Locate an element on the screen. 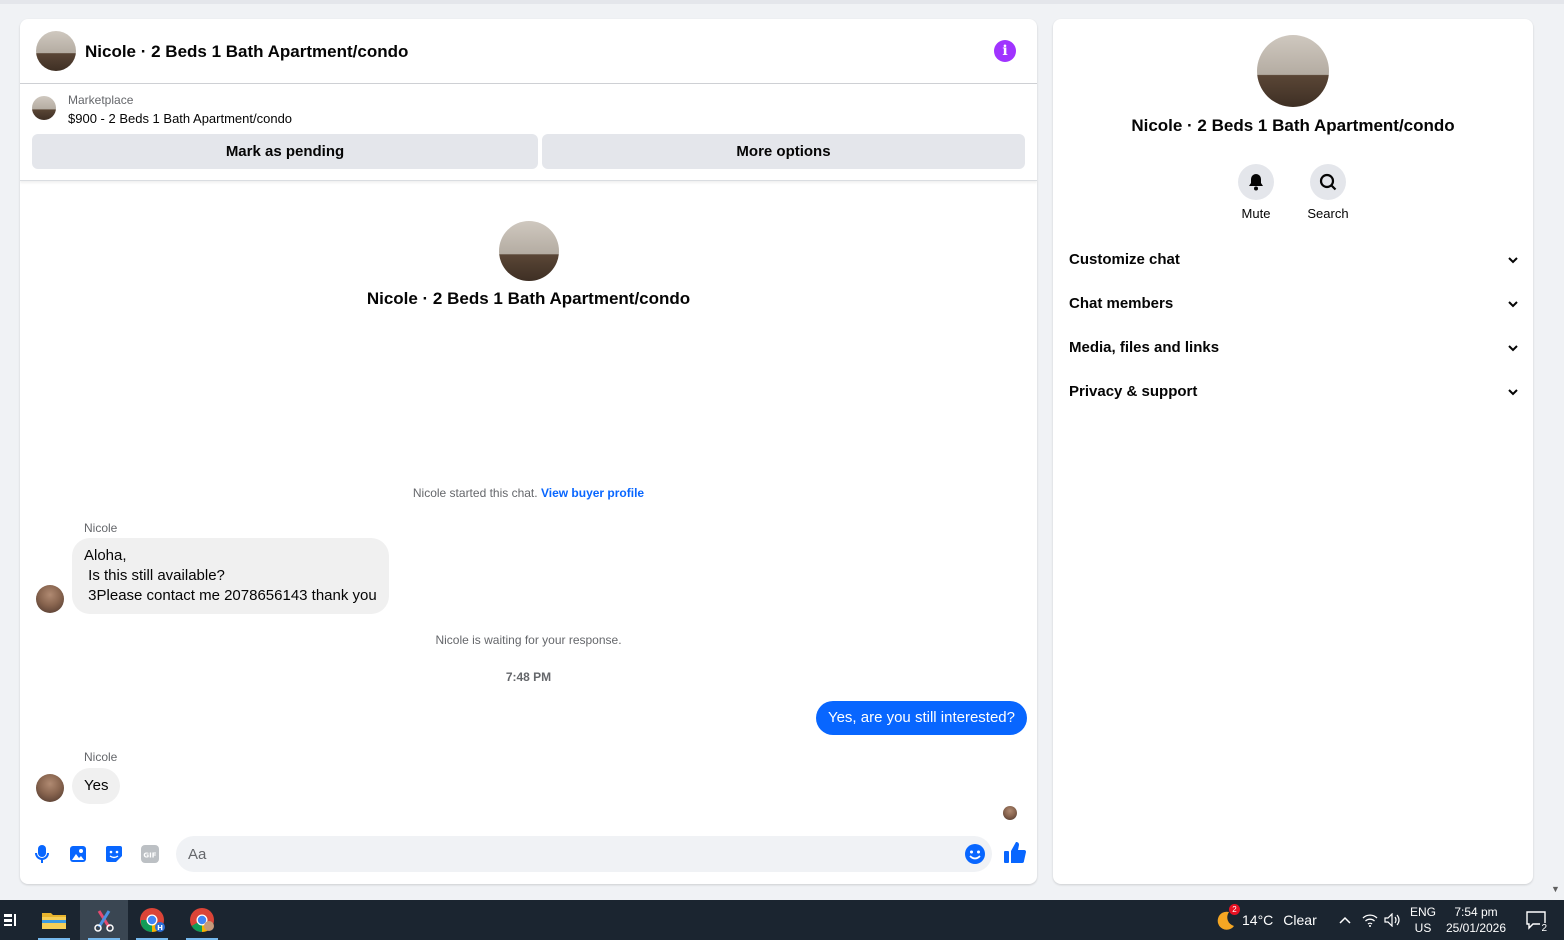  conversation-title: Nicole · 2 Beds 1 Bath Apartment/condo is located at coordinates (246, 52).